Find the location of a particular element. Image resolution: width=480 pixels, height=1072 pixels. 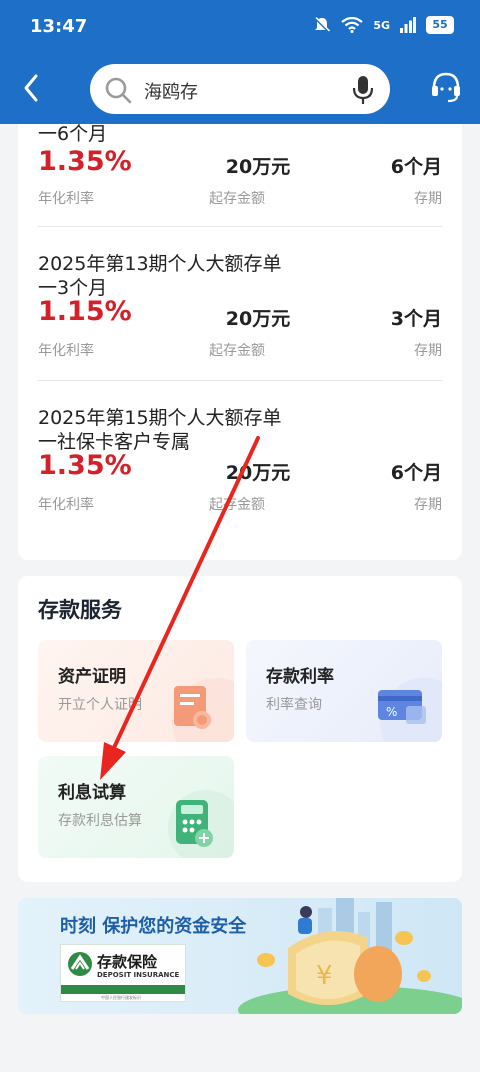

tile-subtitle: 存款利息估算 is located at coordinates (100, 821).